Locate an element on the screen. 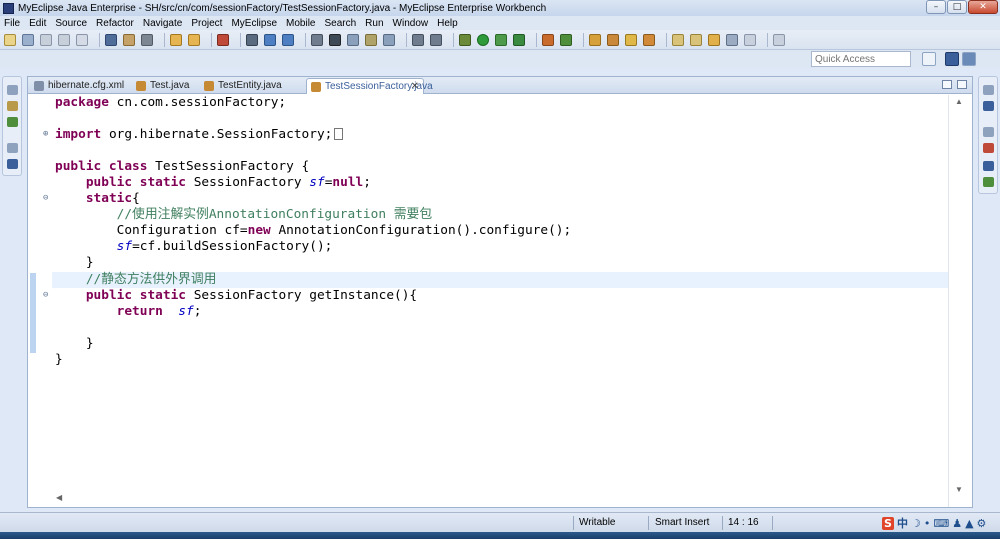  keyboard-icon: ⌨ is located at coordinates (941, 523).